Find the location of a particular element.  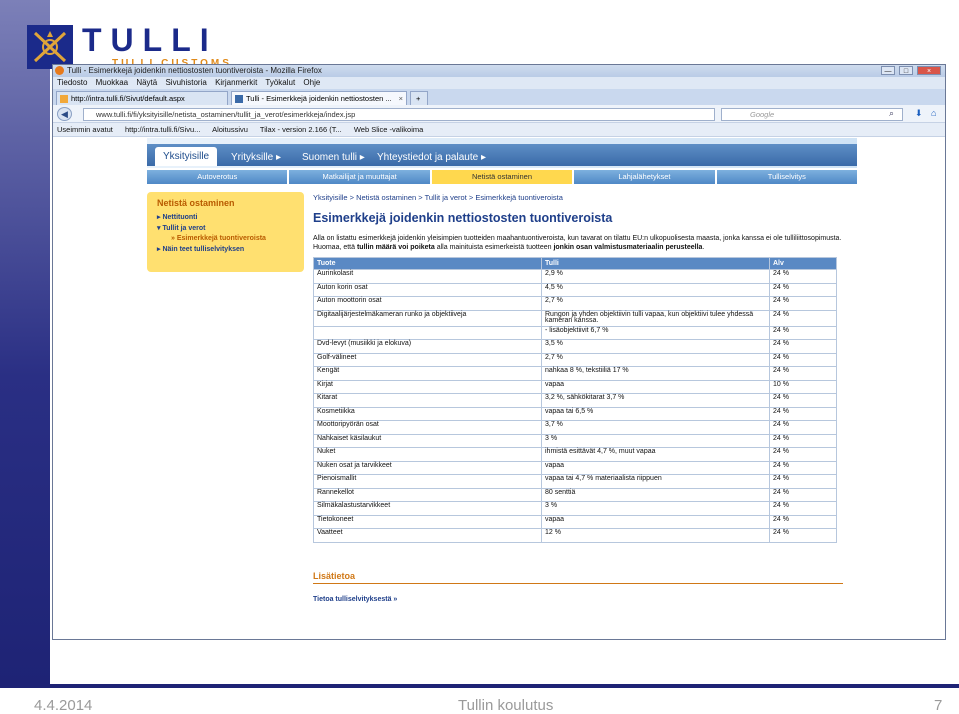

cell-tuote: Nahkaiset käsilaukut is located at coordinates (427, 440).